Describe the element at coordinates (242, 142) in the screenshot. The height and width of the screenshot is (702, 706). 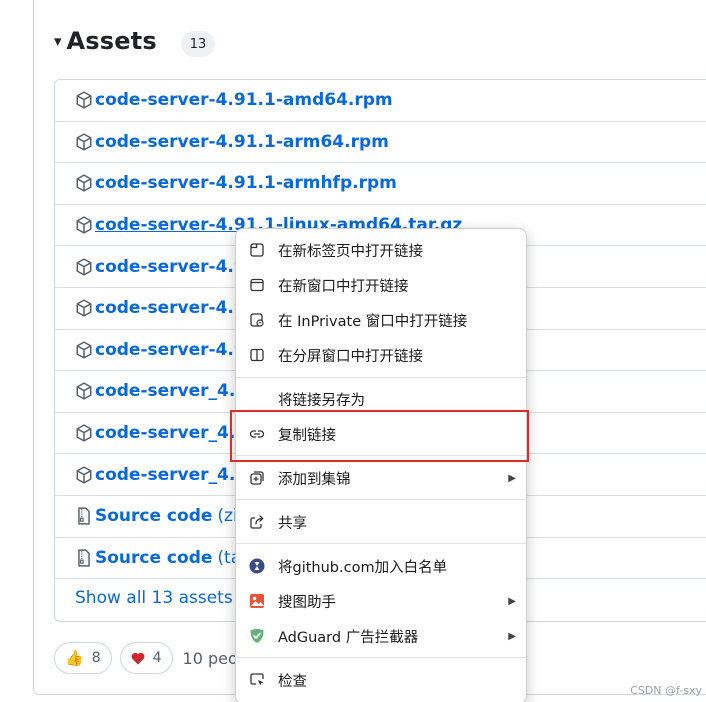
I see `asset-link: code-server-4.91.1-arm64.rpm` at that location.